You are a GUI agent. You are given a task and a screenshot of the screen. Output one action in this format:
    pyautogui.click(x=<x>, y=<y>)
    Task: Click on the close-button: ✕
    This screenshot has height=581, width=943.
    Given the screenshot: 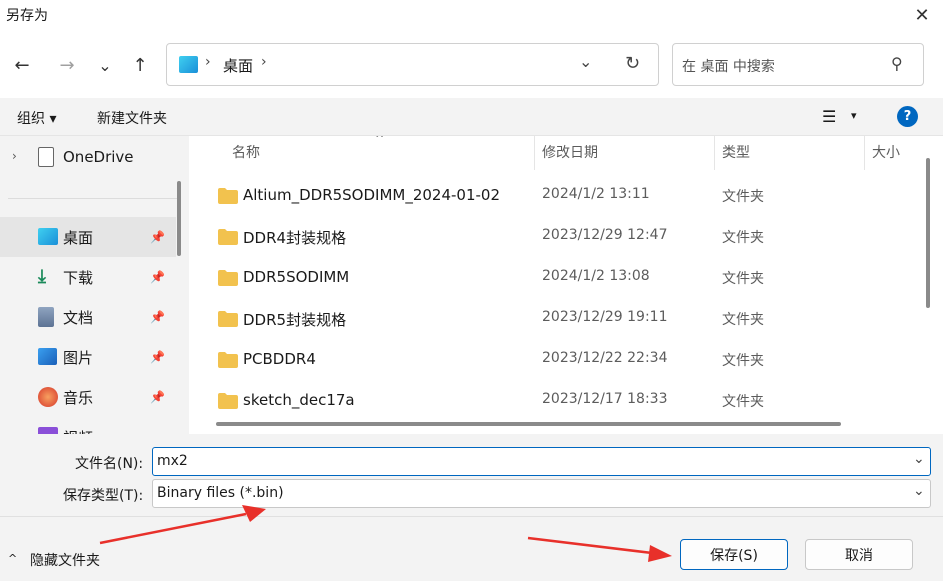 What is the action you would take?
    pyautogui.click(x=922, y=15)
    